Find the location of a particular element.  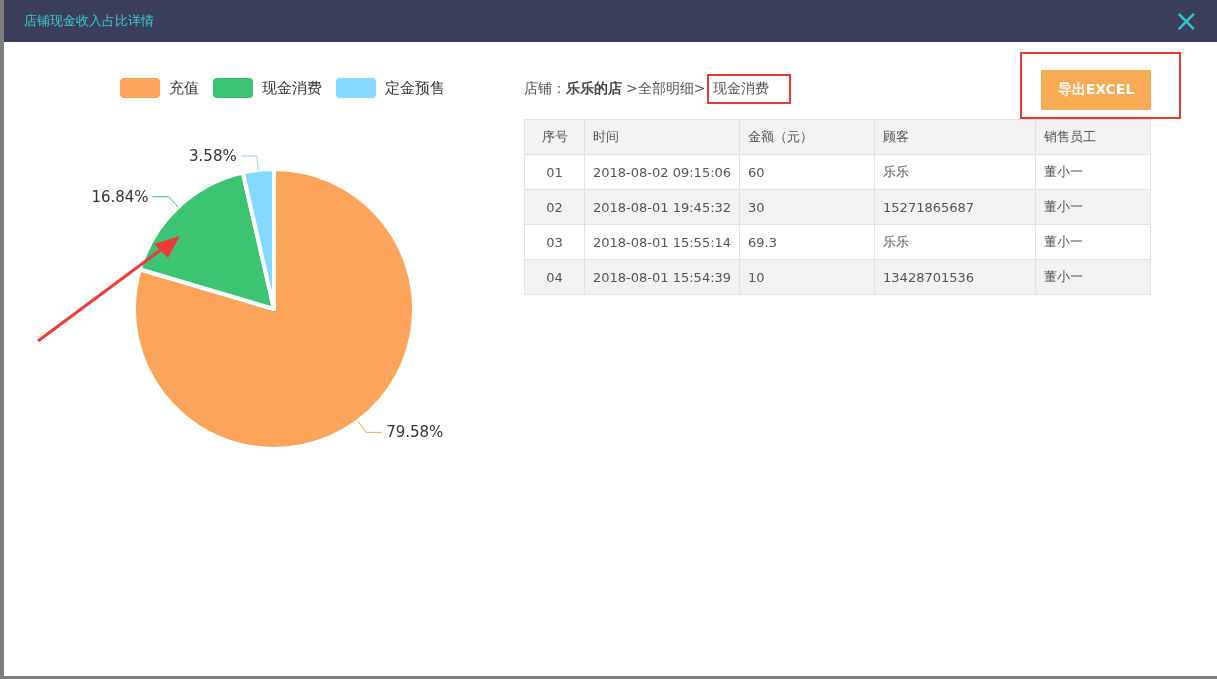

table-cell: 04 is located at coordinates (554, 277).